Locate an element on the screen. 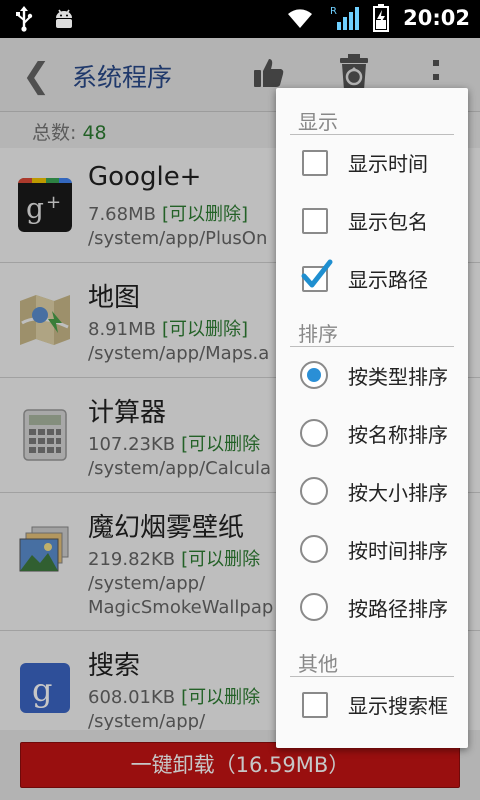  signal-label: R is located at coordinates (333, 11).